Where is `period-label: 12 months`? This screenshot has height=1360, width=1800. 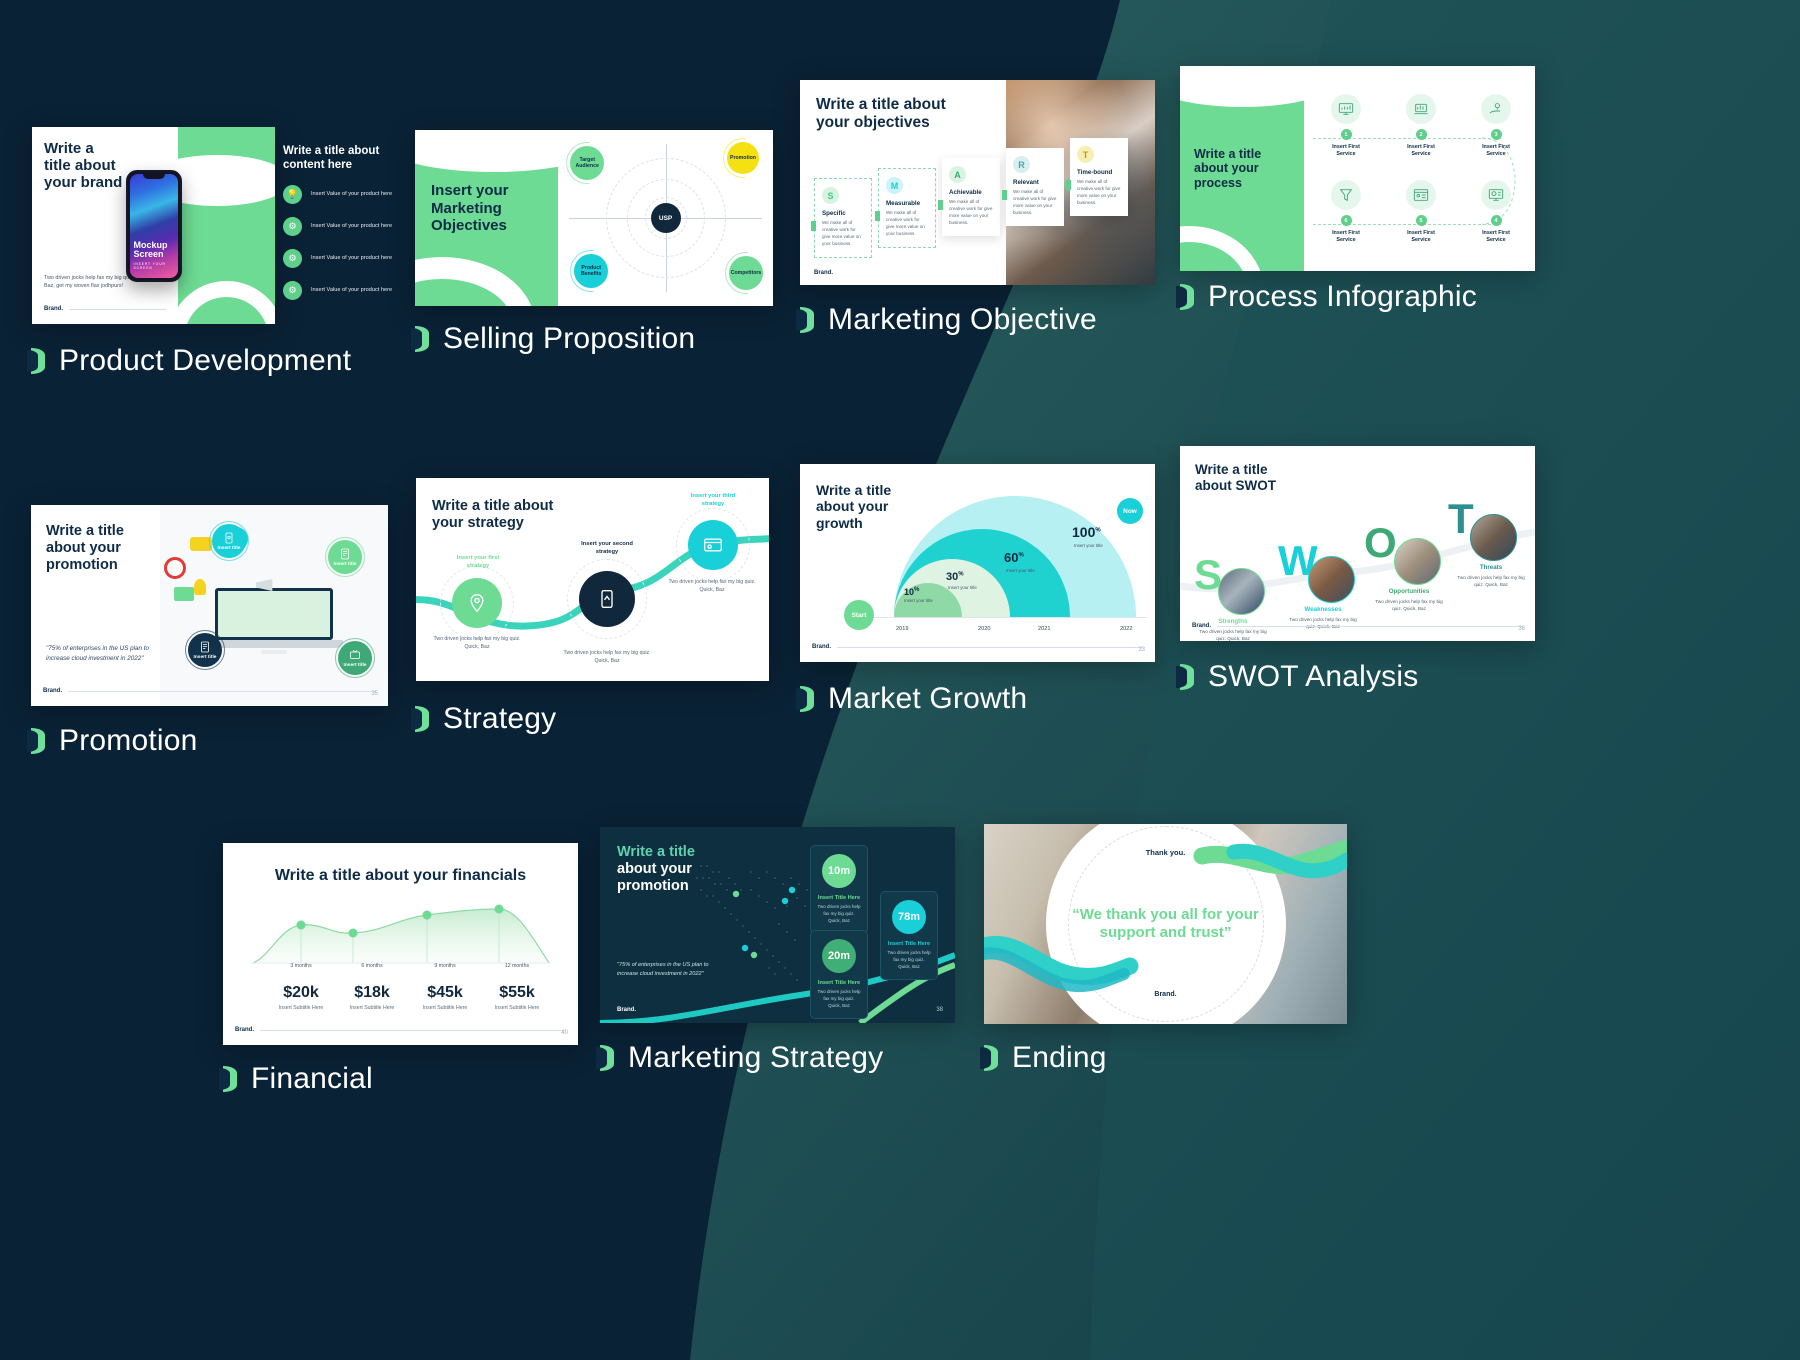 period-label: 12 months is located at coordinates (517, 966).